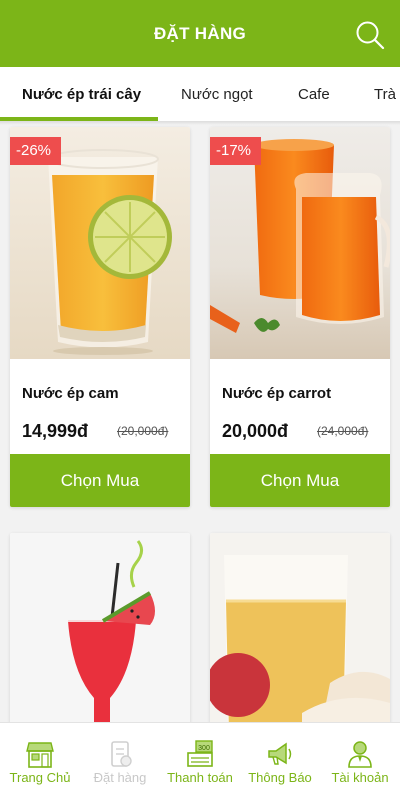 The width and height of the screenshot is (400, 800). Describe the element at coordinates (200, 123) in the screenshot. I see `tabs-divider` at that location.